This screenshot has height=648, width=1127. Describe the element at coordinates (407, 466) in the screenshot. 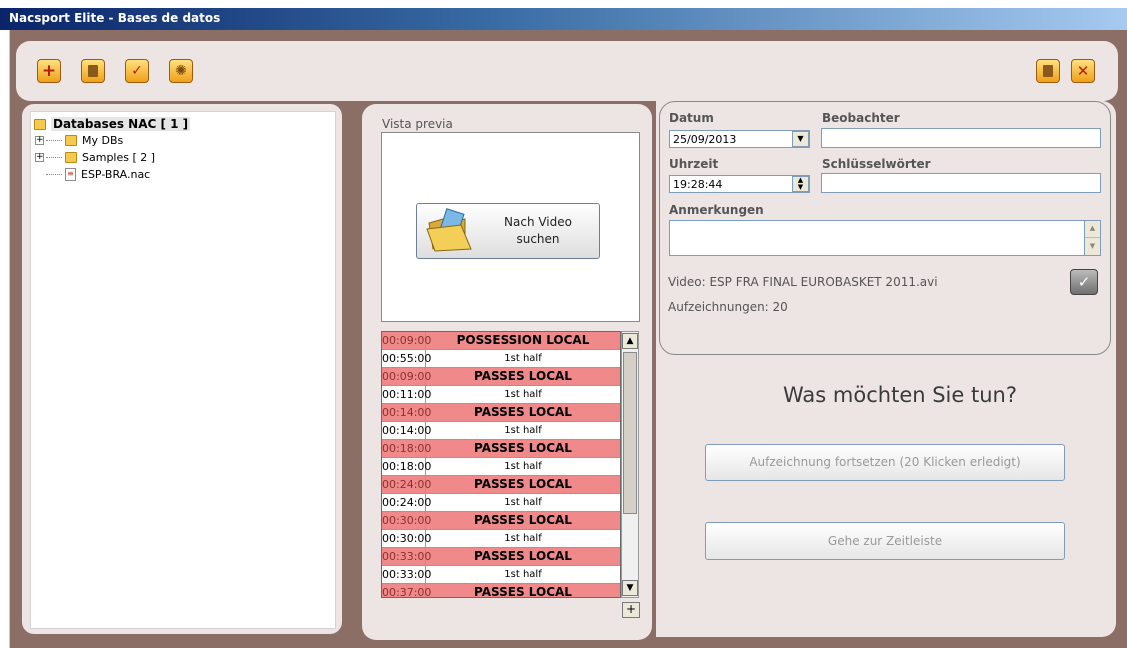

I see `event-time: 00:18:00` at that location.